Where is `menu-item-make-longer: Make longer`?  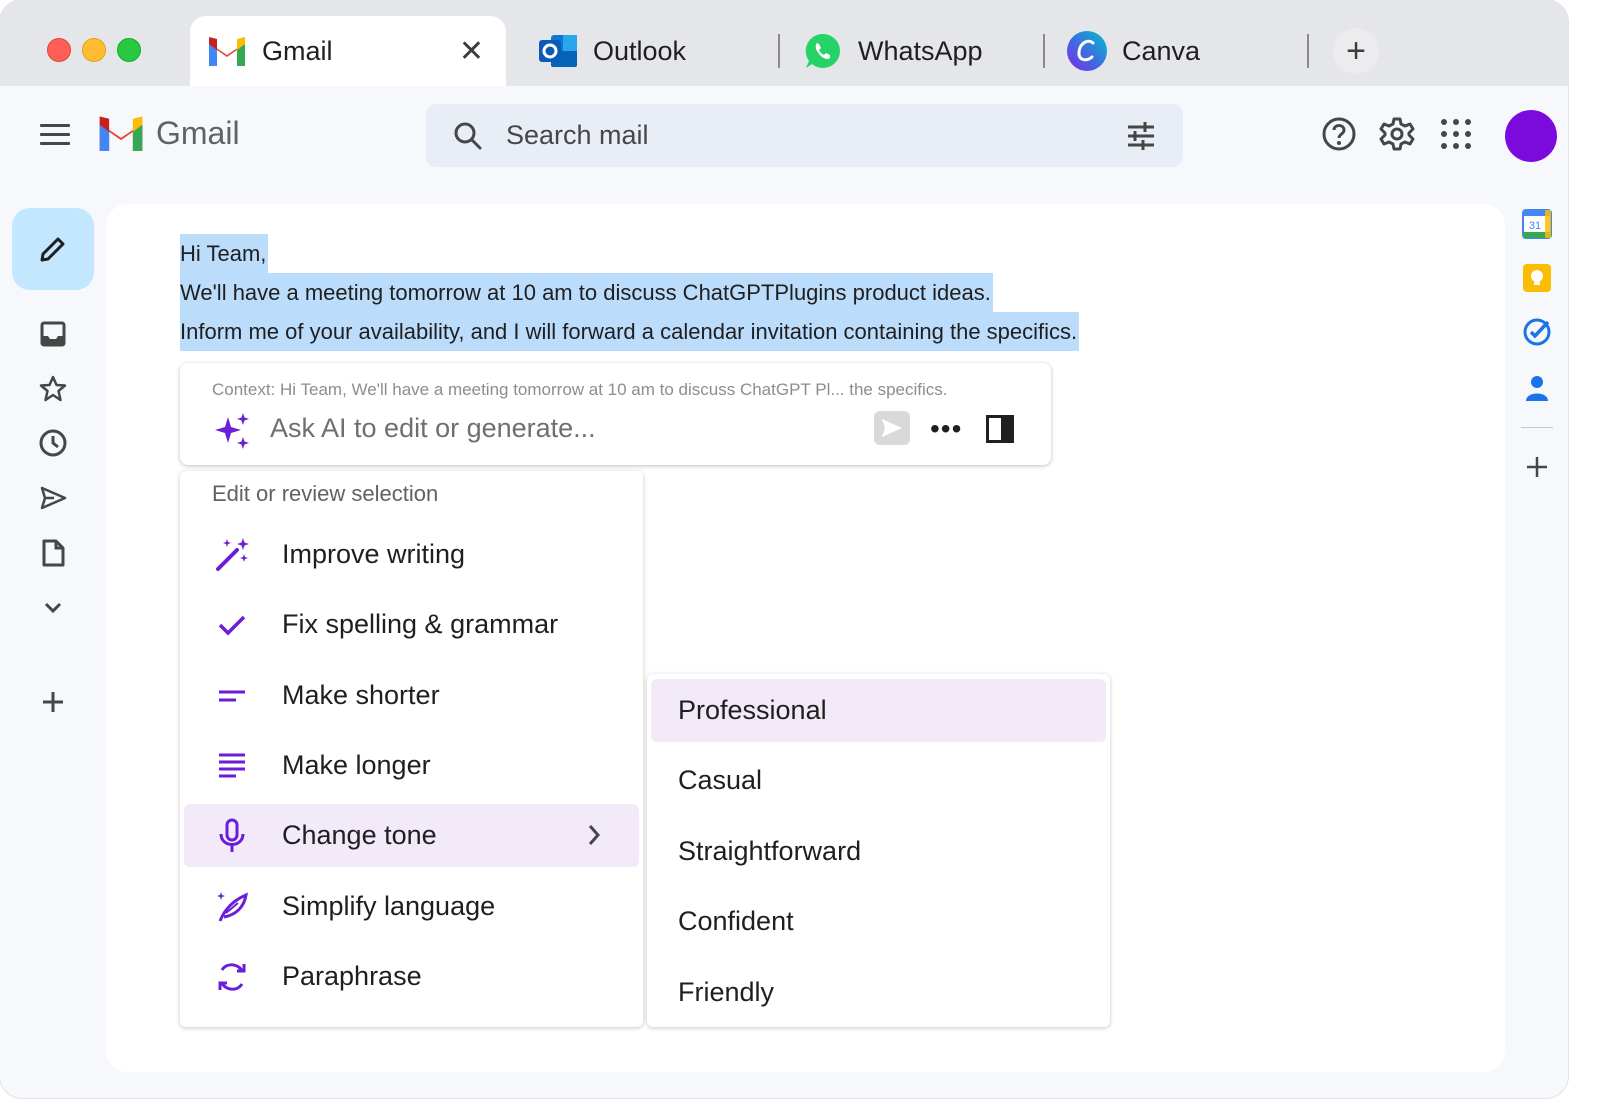 menu-item-make-longer: Make longer is located at coordinates (411, 765).